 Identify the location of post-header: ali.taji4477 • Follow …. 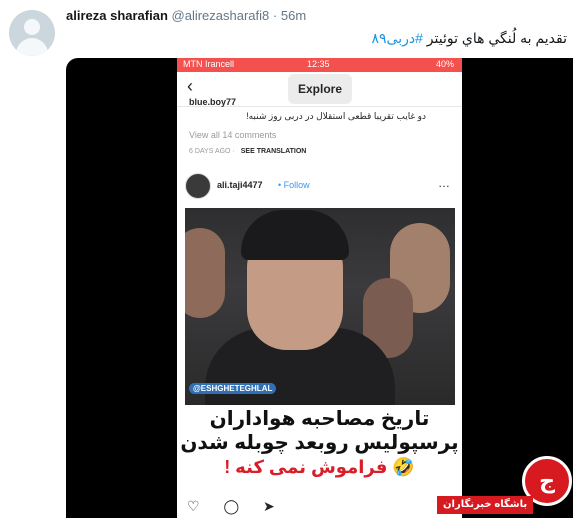
(319, 185).